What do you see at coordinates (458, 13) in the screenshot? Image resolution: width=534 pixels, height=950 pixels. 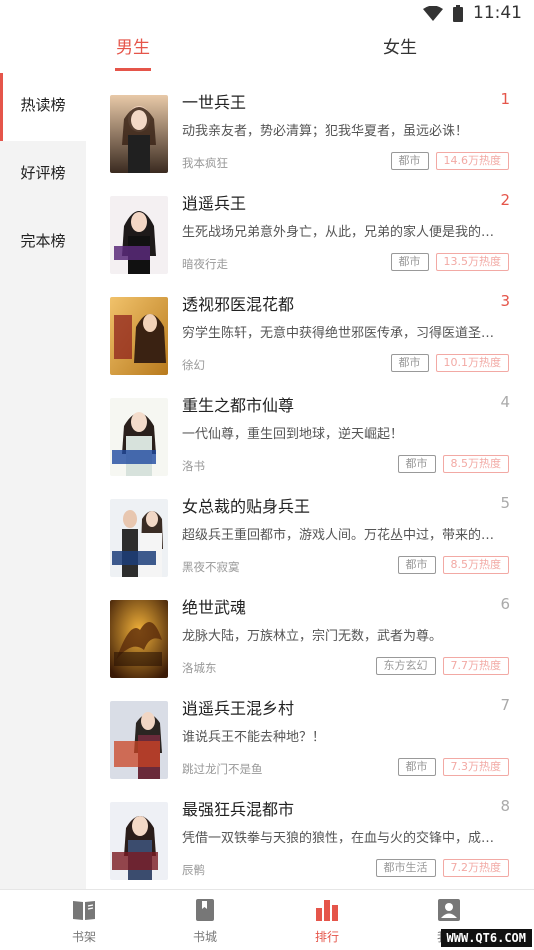 I see `battery-icon` at bounding box center [458, 13].